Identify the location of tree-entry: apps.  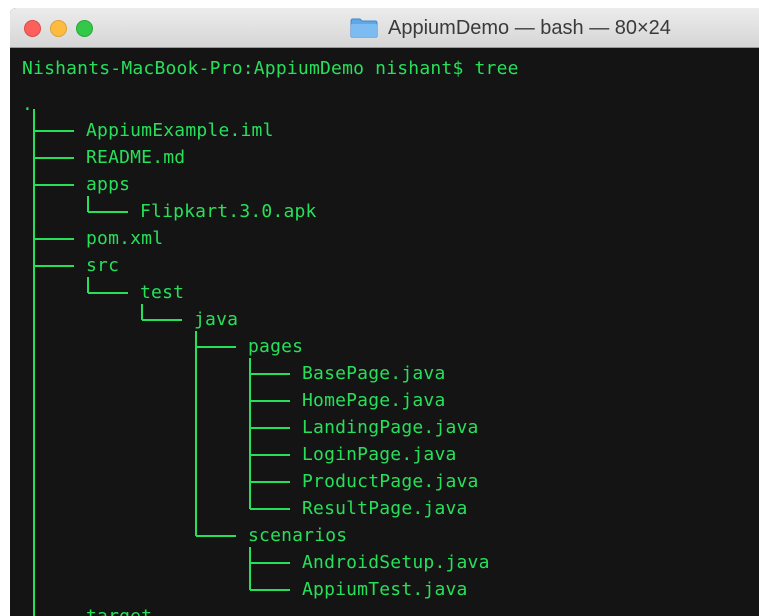
(108, 184).